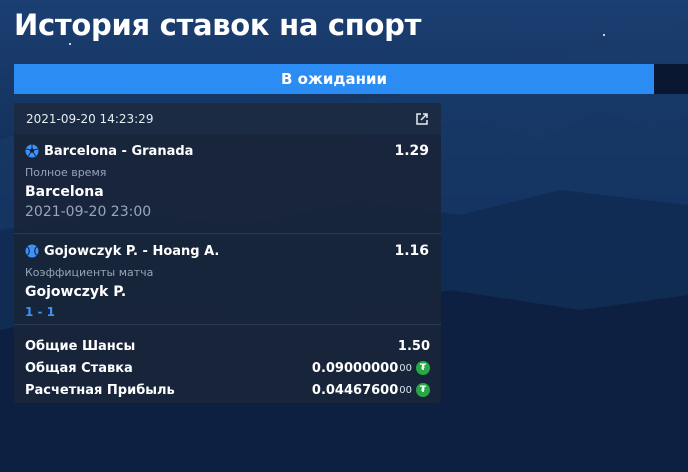  I want to click on total-stake-row: Общая Ставка 0.09000000 00 ₮, so click(227, 368).